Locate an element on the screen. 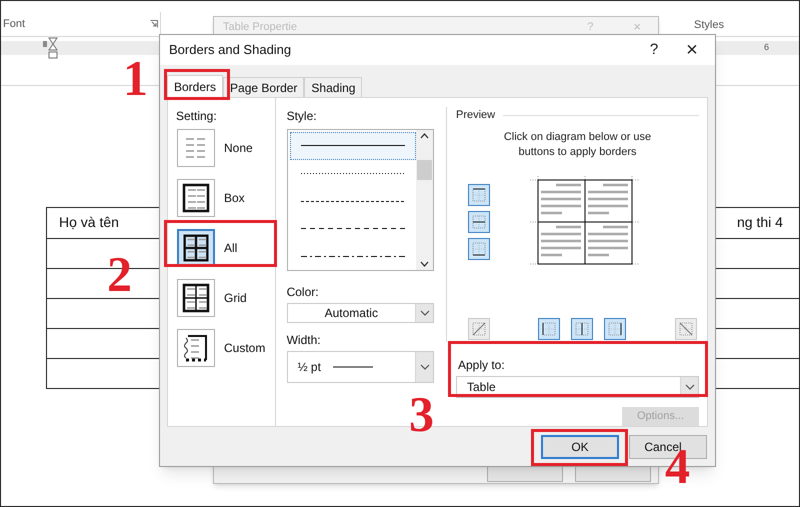 The height and width of the screenshot is (507, 800). tab: Shading is located at coordinates (333, 87).